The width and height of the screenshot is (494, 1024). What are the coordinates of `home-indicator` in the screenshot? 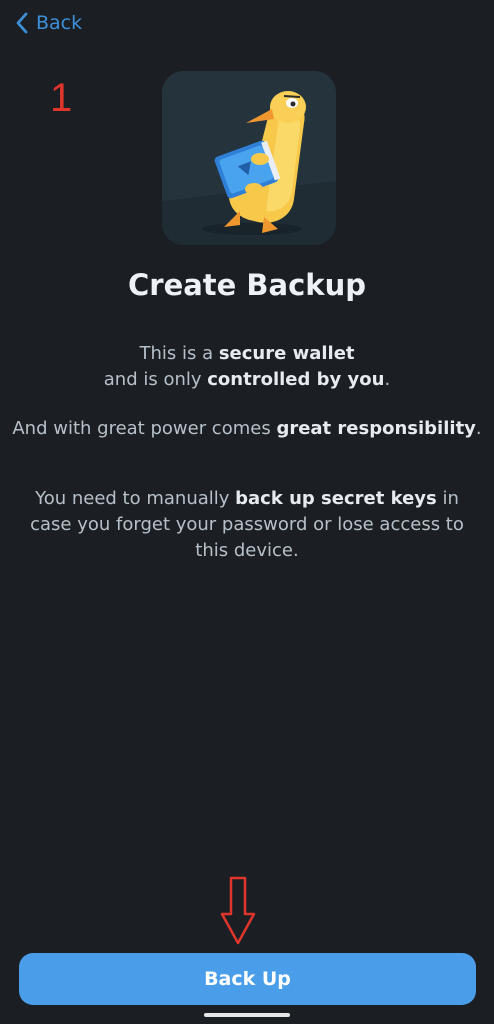 It's located at (247, 1015).